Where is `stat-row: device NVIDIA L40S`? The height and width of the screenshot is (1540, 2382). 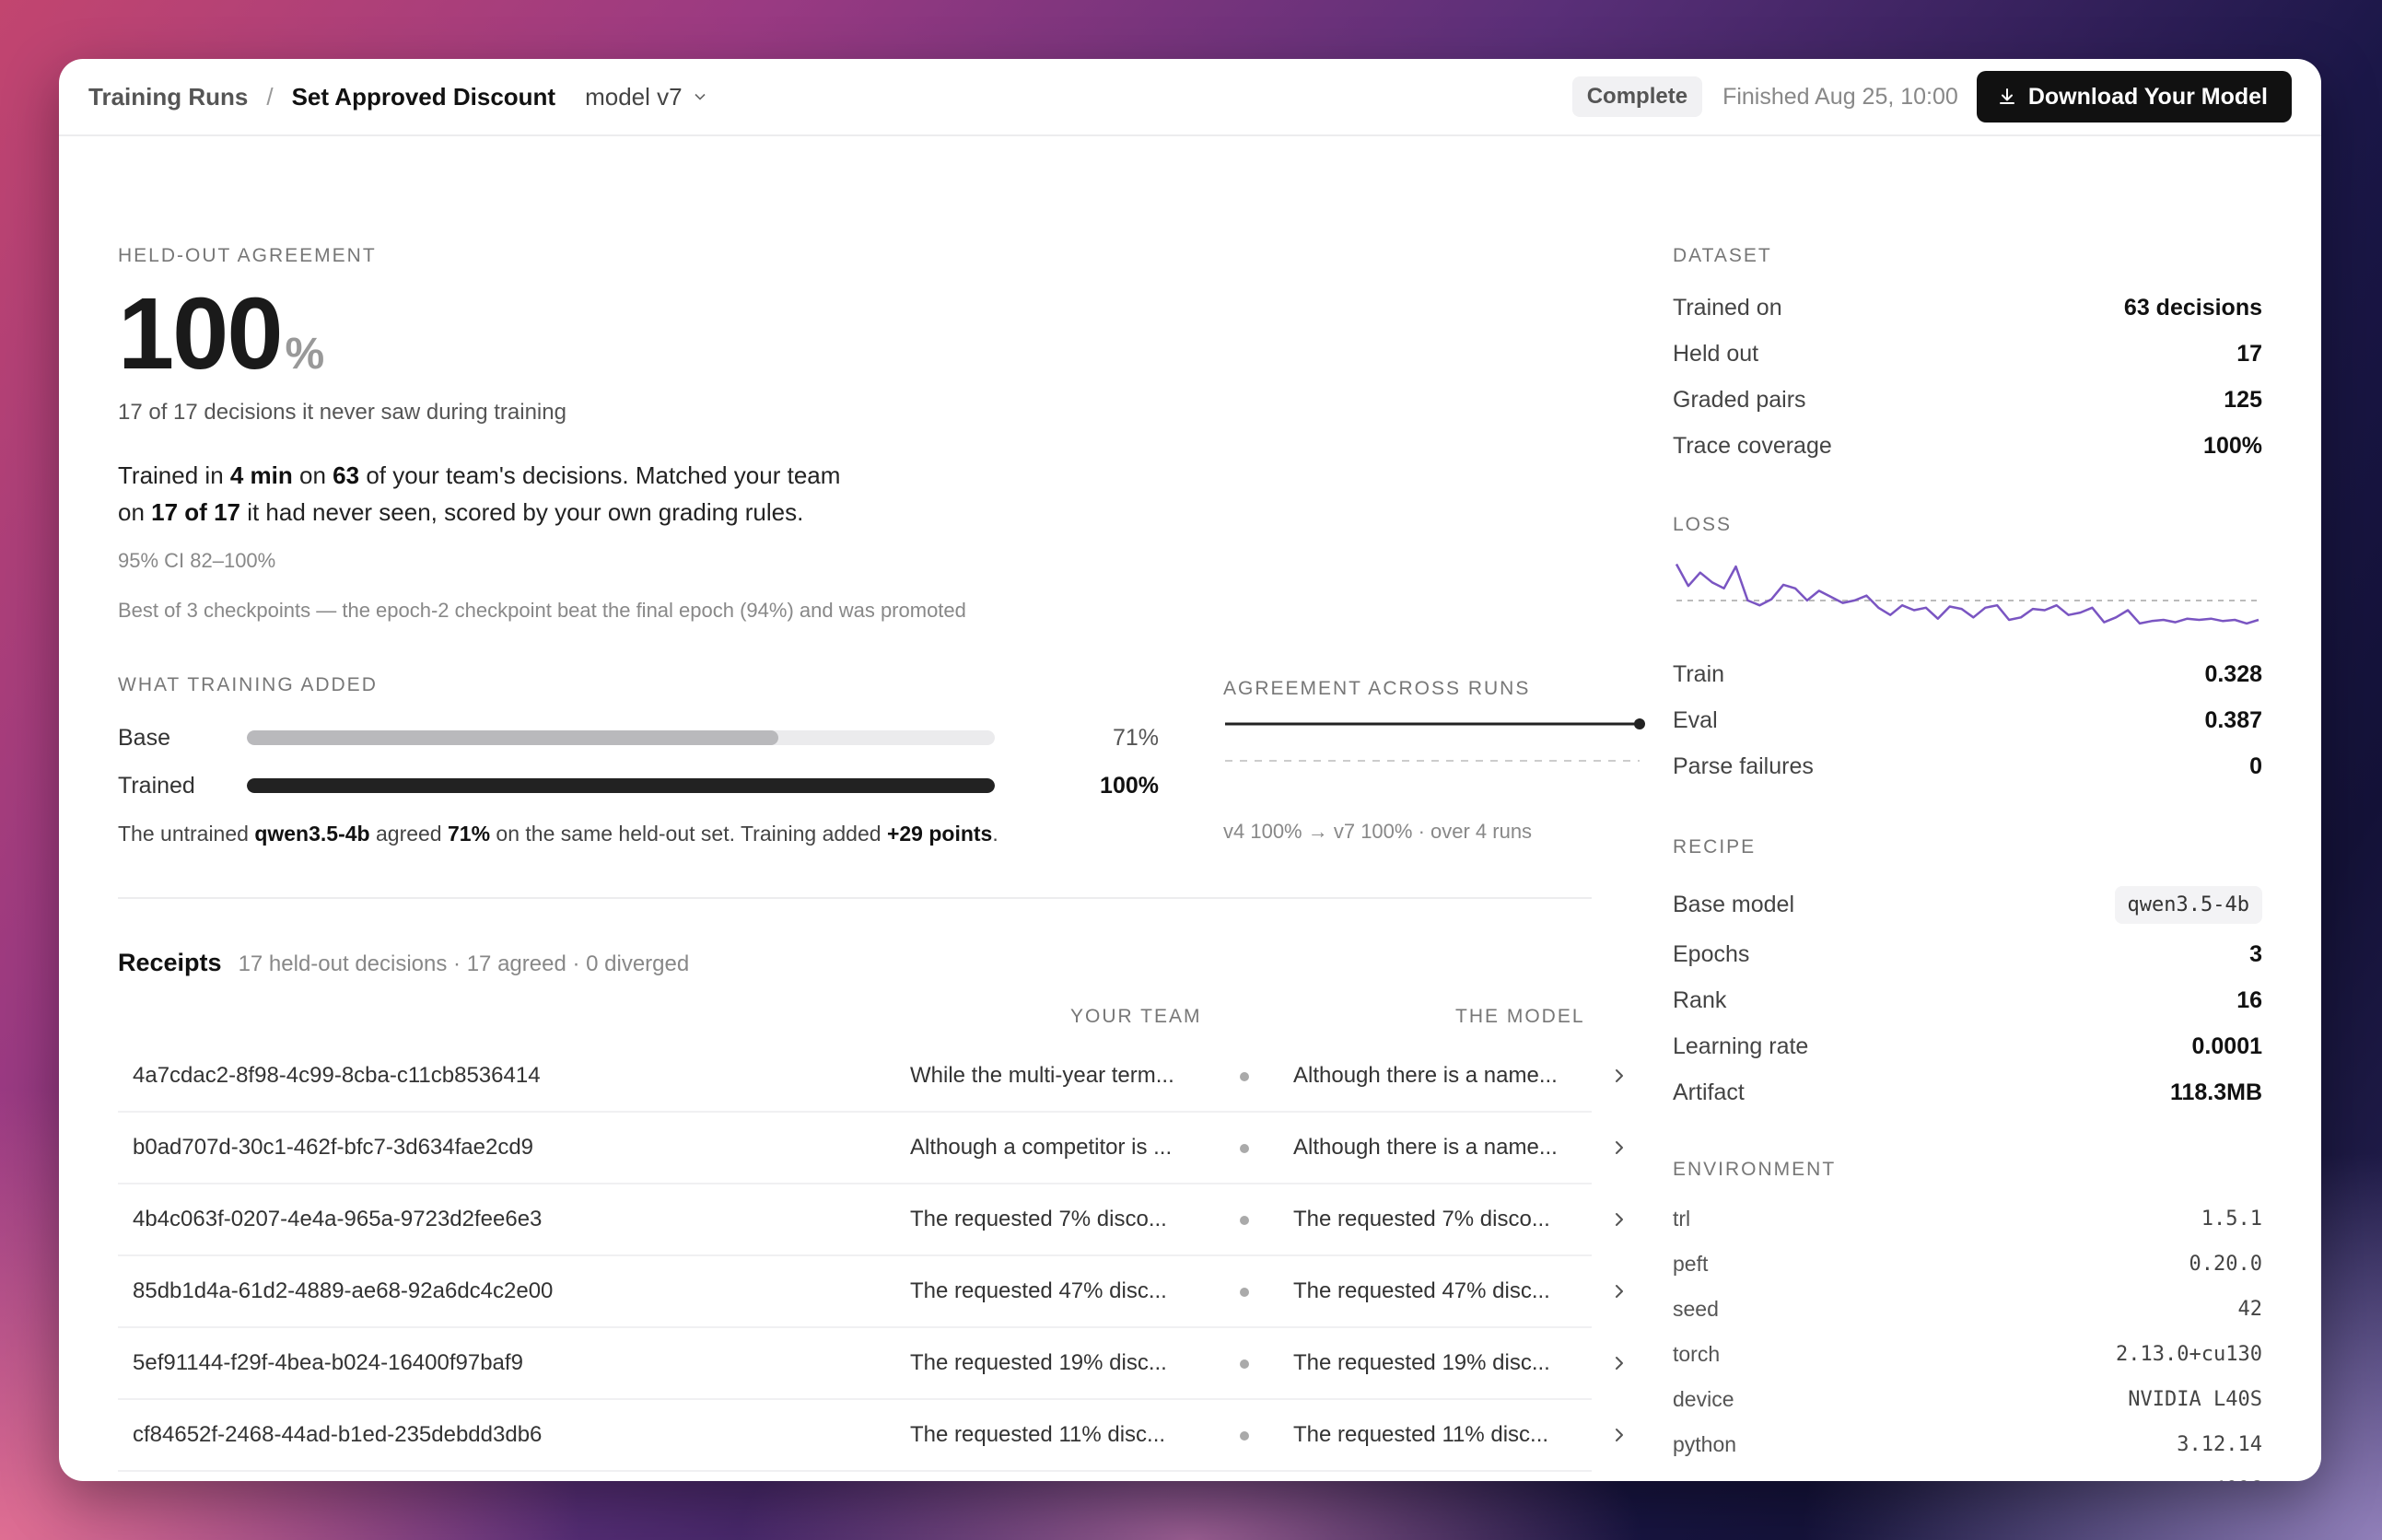 stat-row: device NVIDIA L40S is located at coordinates (1967, 1399).